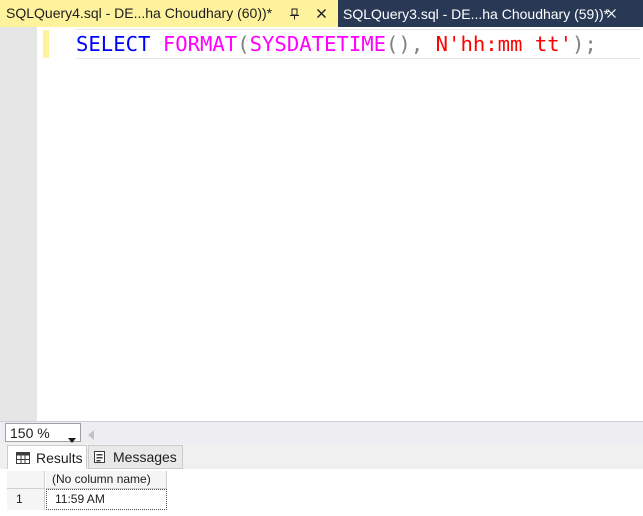  I want to click on tab-sqlquery4: SQLQuery4.sql - DE...ha Choudhary (60))*, so click(169, 13).